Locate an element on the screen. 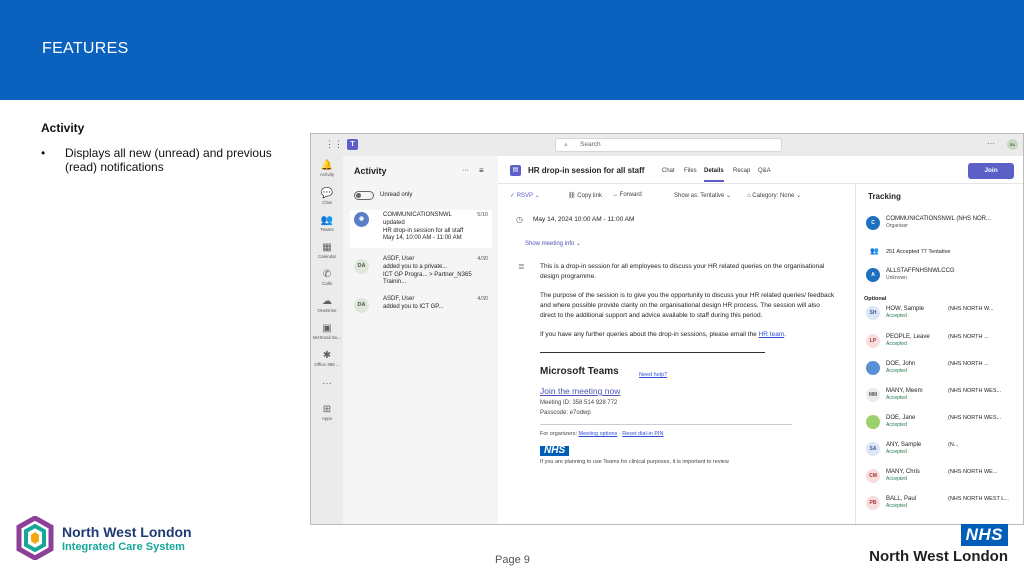  avatar: ◉ is located at coordinates (361, 219).